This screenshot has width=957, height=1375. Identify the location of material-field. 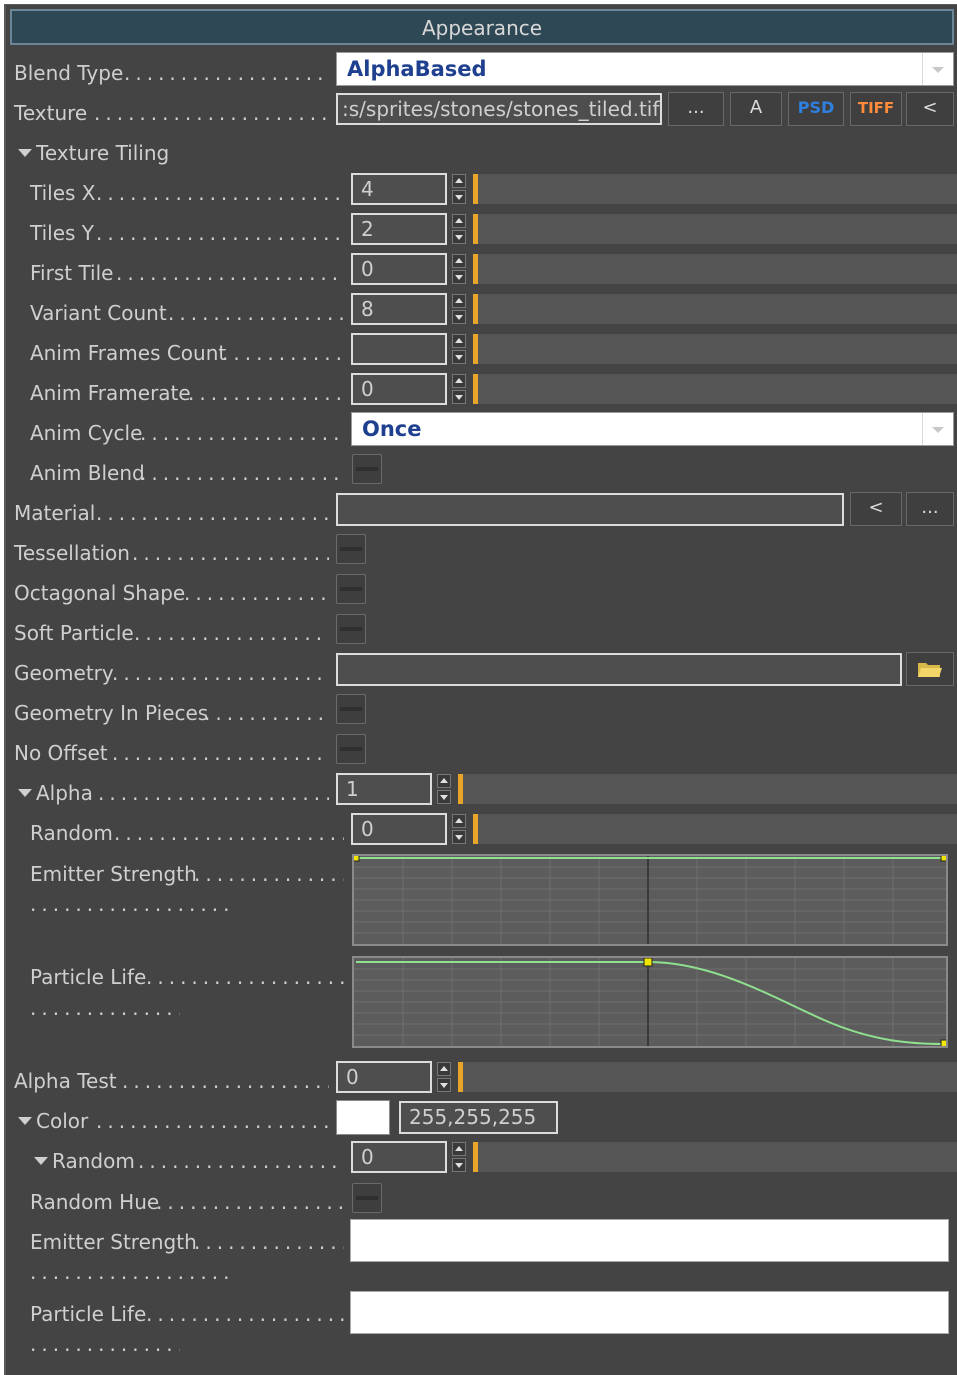
(590, 509).